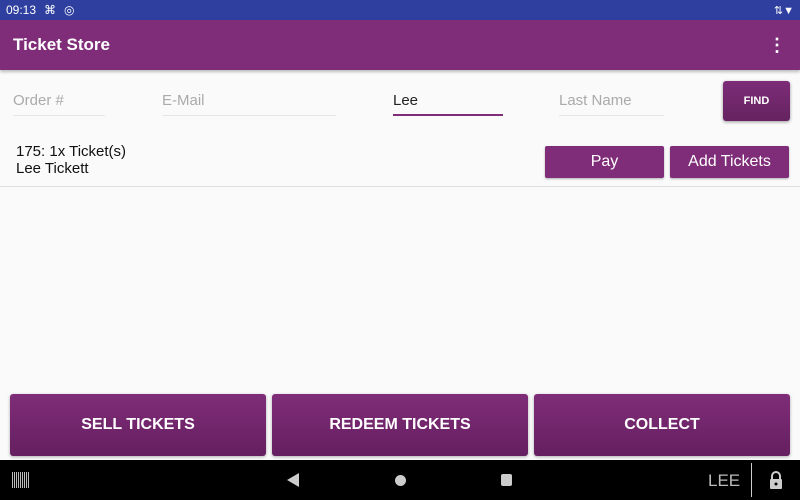 This screenshot has height=500, width=800. I want to click on email-input, so click(249, 101).